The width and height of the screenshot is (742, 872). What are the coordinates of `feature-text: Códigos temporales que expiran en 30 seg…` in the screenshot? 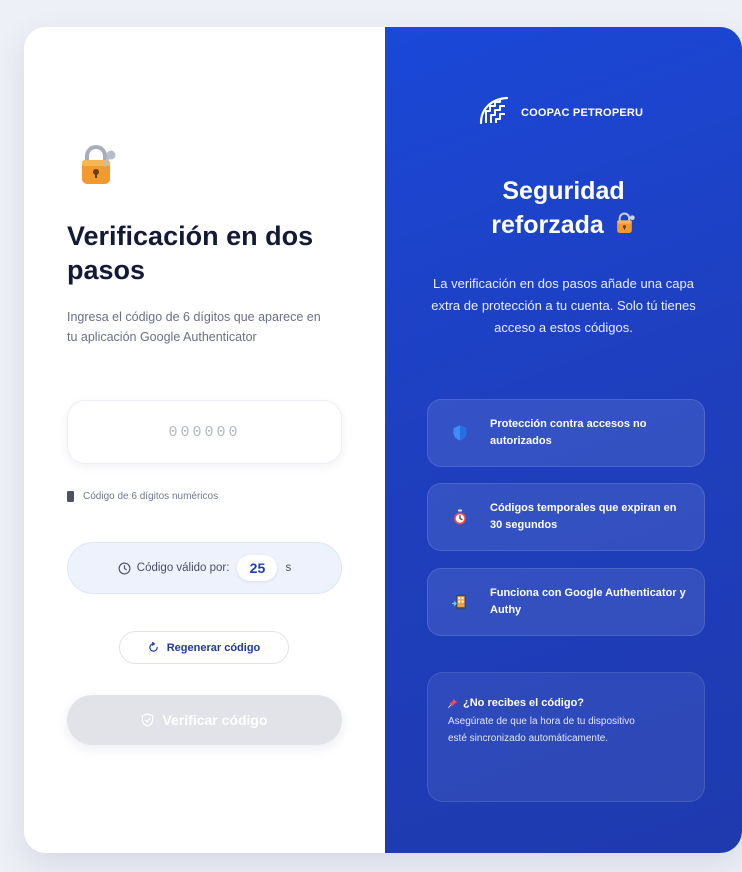 It's located at (583, 516).